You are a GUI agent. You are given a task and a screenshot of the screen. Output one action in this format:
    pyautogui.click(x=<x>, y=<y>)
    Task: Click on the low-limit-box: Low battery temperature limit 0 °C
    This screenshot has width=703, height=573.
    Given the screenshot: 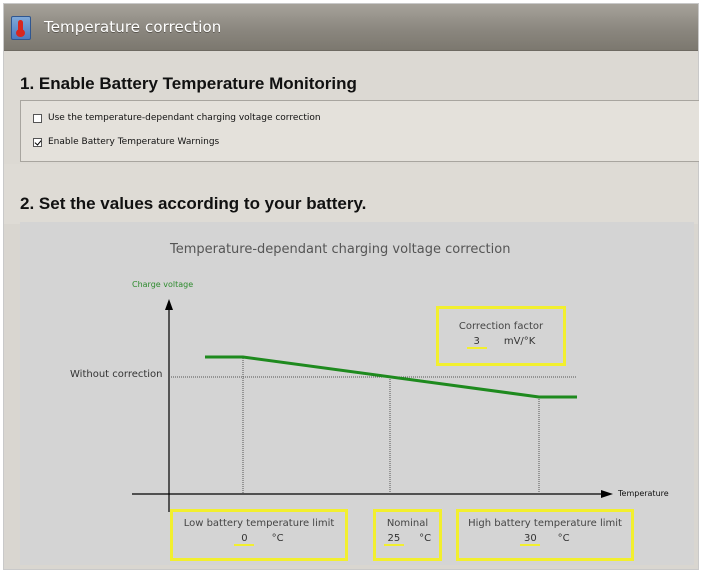 What is the action you would take?
    pyautogui.click(x=259, y=535)
    